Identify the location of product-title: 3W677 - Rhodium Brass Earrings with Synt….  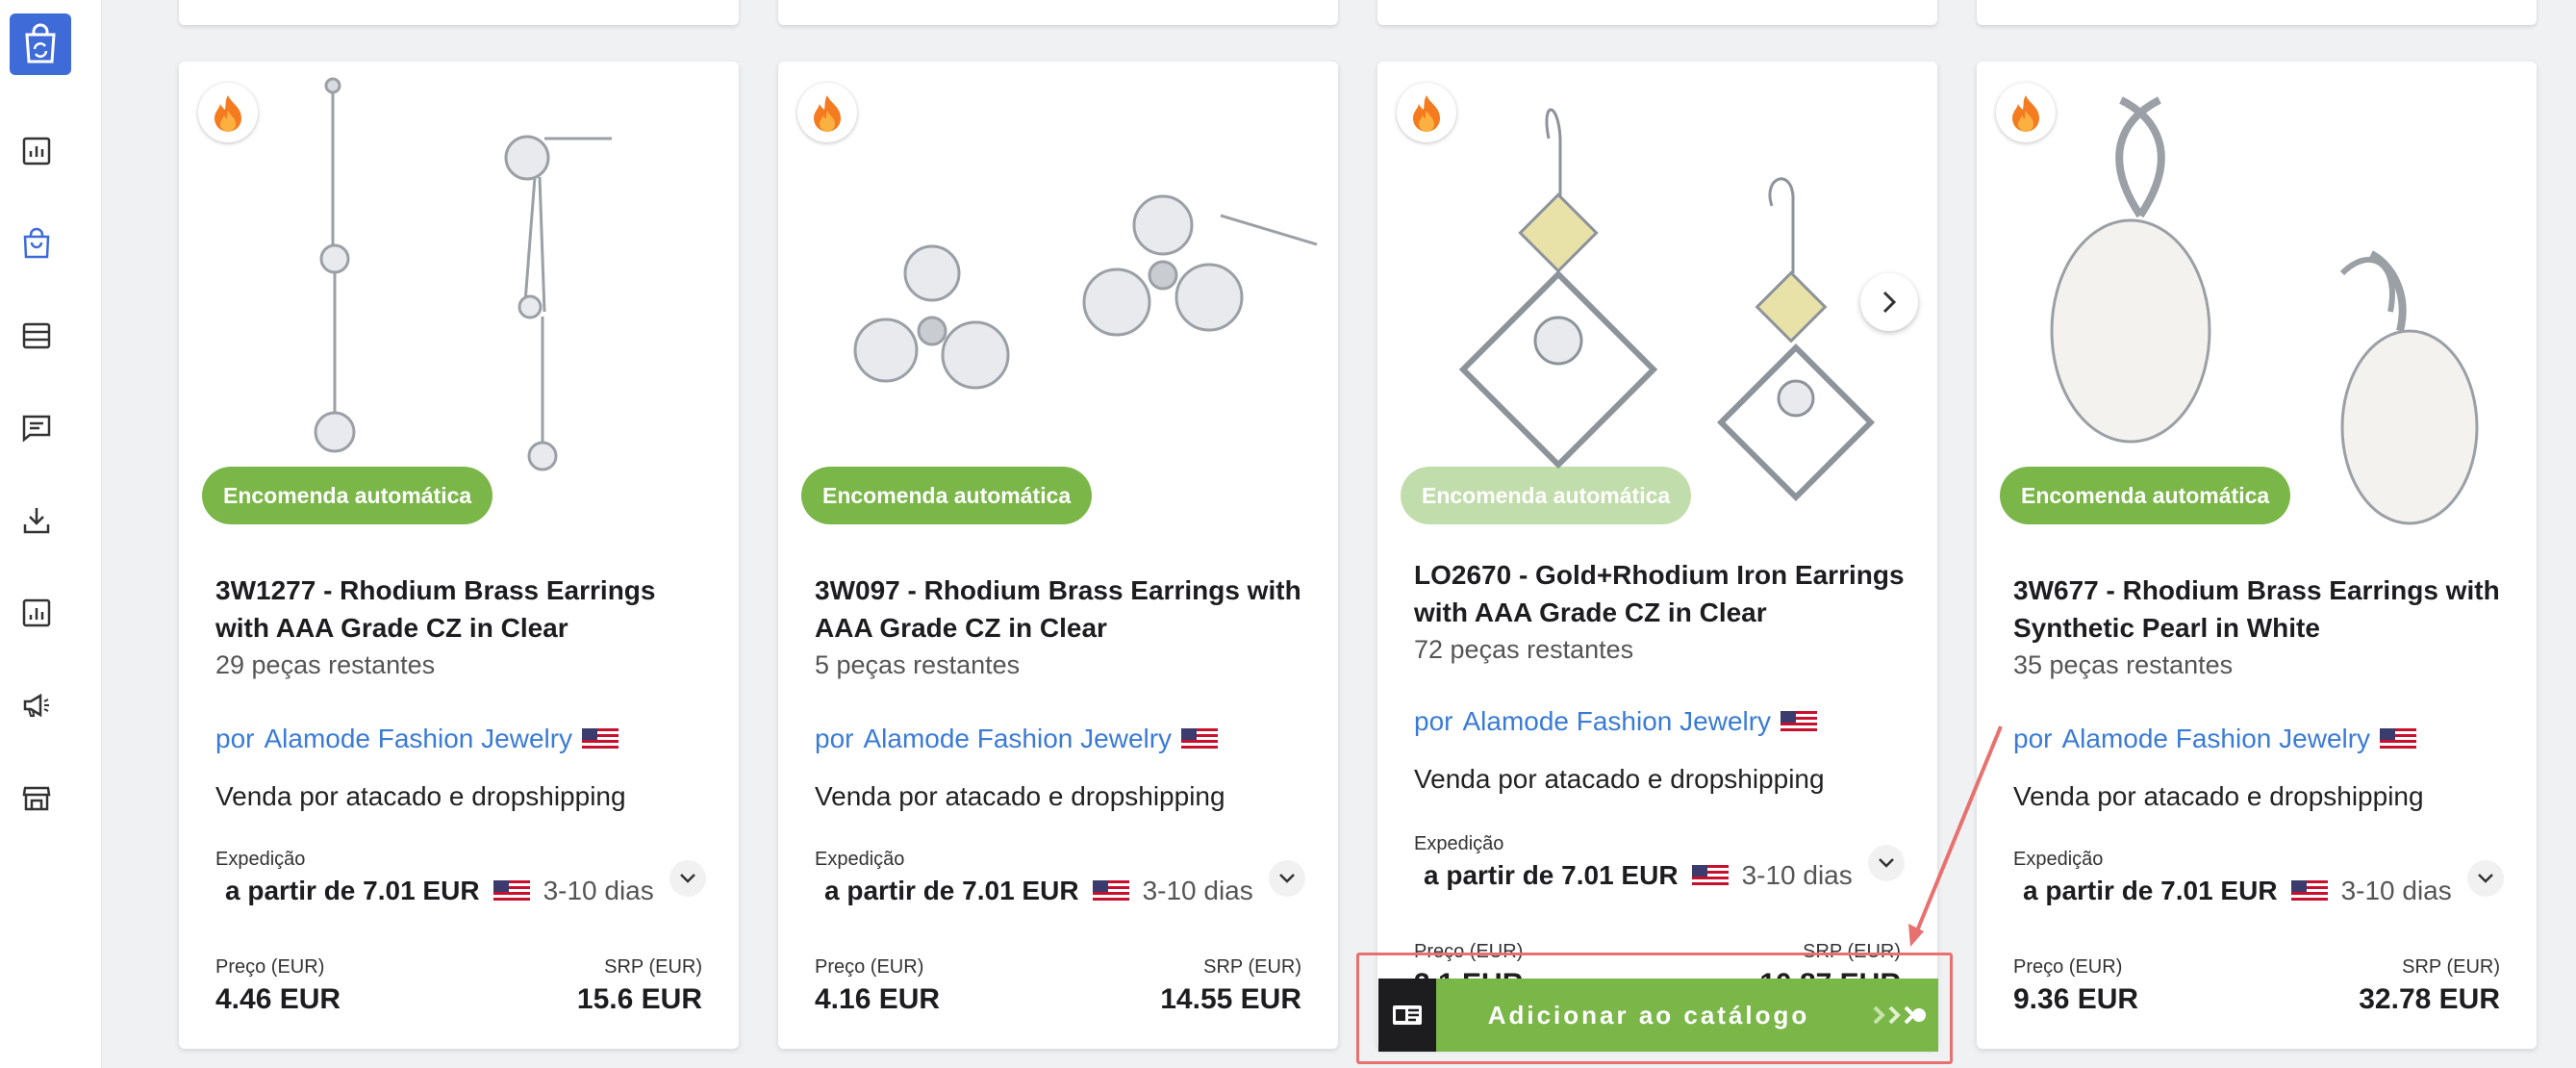
(2263, 609).